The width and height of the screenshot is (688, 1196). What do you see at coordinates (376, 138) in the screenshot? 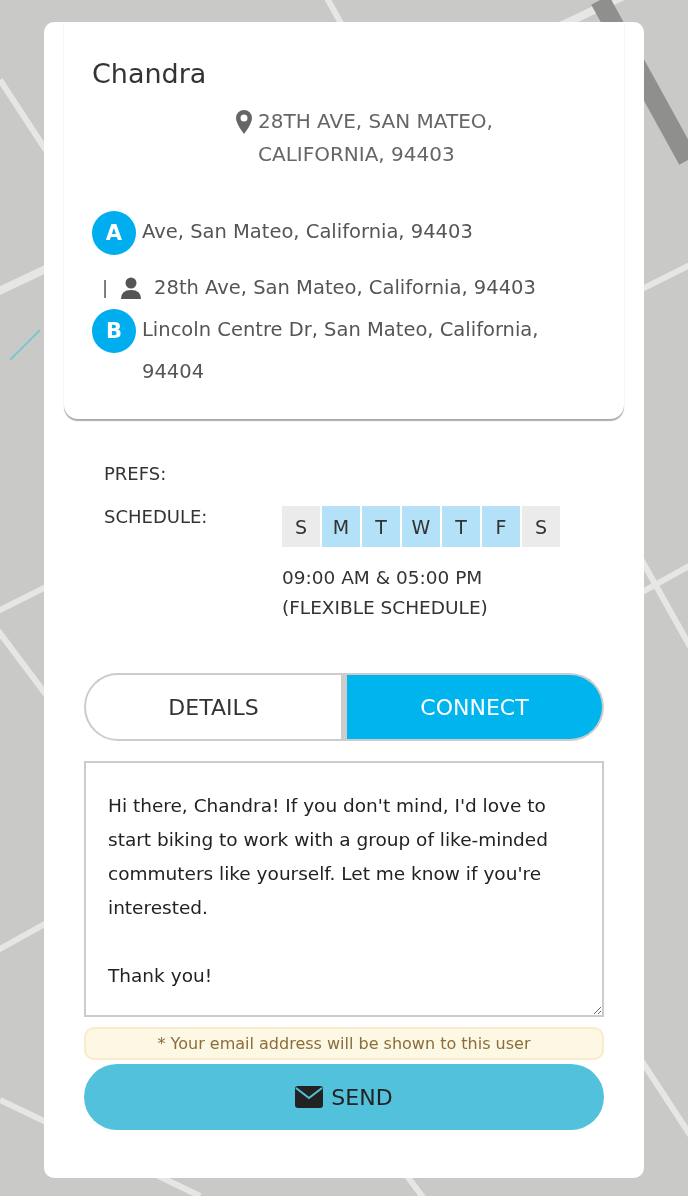
I see `location-text: 28TH AVE, SAN MATEO, CALIFORNIA, 94403` at bounding box center [376, 138].